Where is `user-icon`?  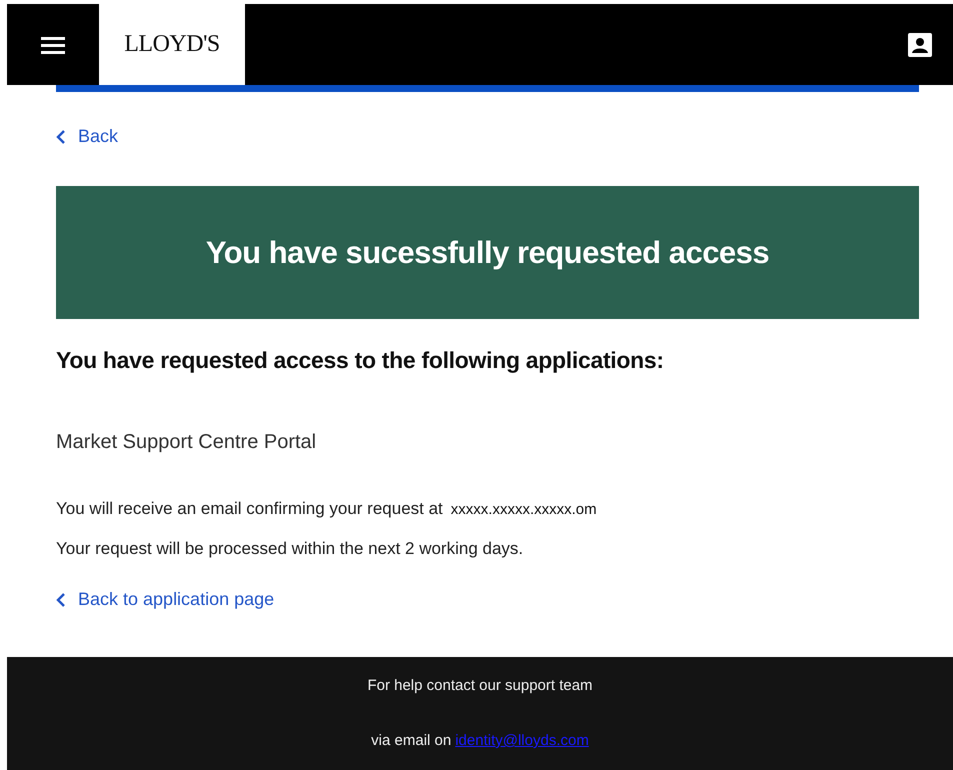
user-icon is located at coordinates (920, 44).